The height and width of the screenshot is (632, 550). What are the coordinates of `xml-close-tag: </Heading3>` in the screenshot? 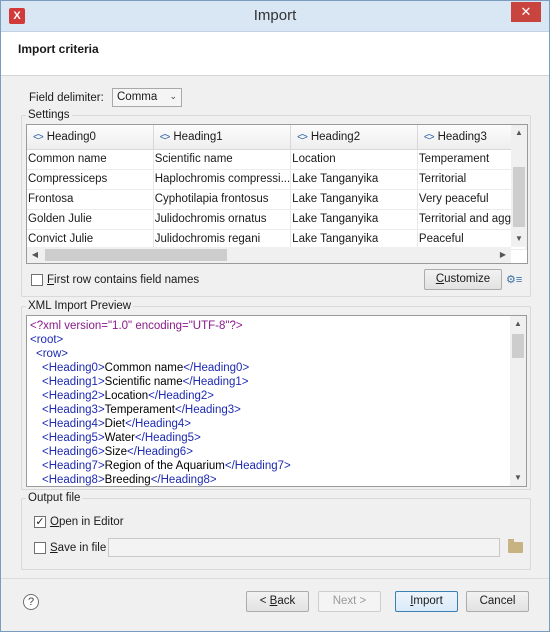 It's located at (207, 410).